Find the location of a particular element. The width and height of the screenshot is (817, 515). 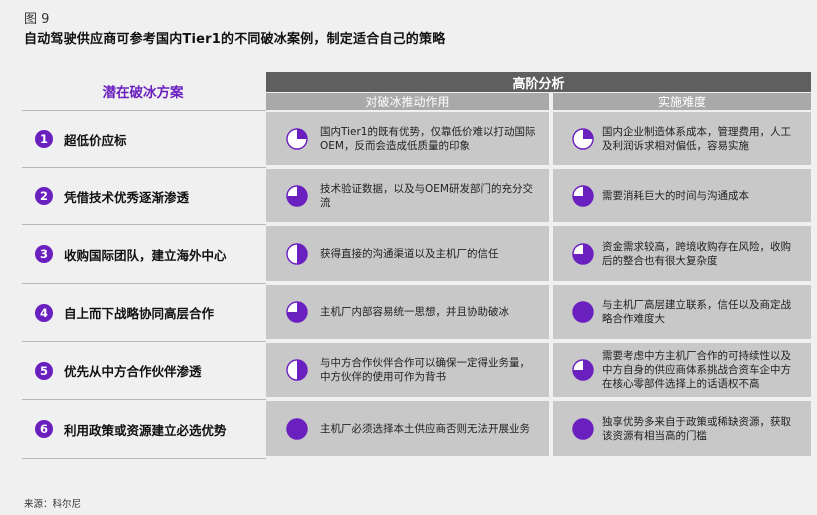

strategy-label: 利用政策或资源建立必选优势 is located at coordinates (145, 430).